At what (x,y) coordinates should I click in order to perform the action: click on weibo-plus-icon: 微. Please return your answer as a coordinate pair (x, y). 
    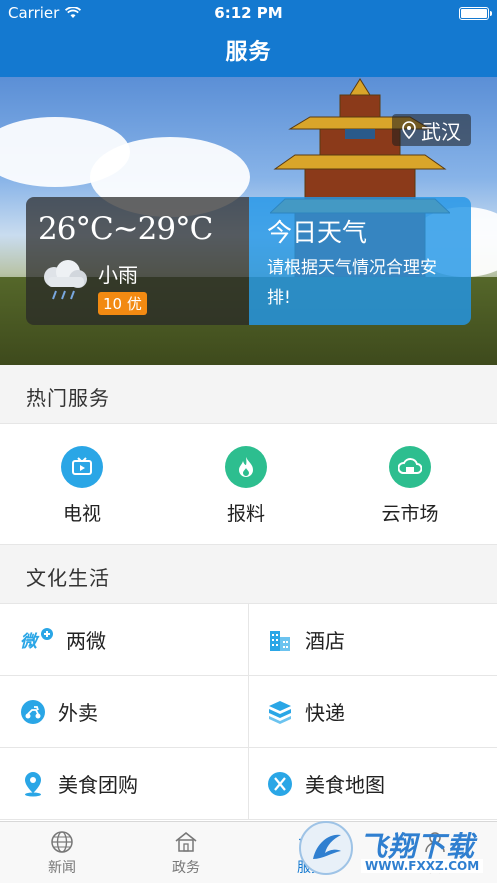
    Looking at the image, I should click on (36, 639).